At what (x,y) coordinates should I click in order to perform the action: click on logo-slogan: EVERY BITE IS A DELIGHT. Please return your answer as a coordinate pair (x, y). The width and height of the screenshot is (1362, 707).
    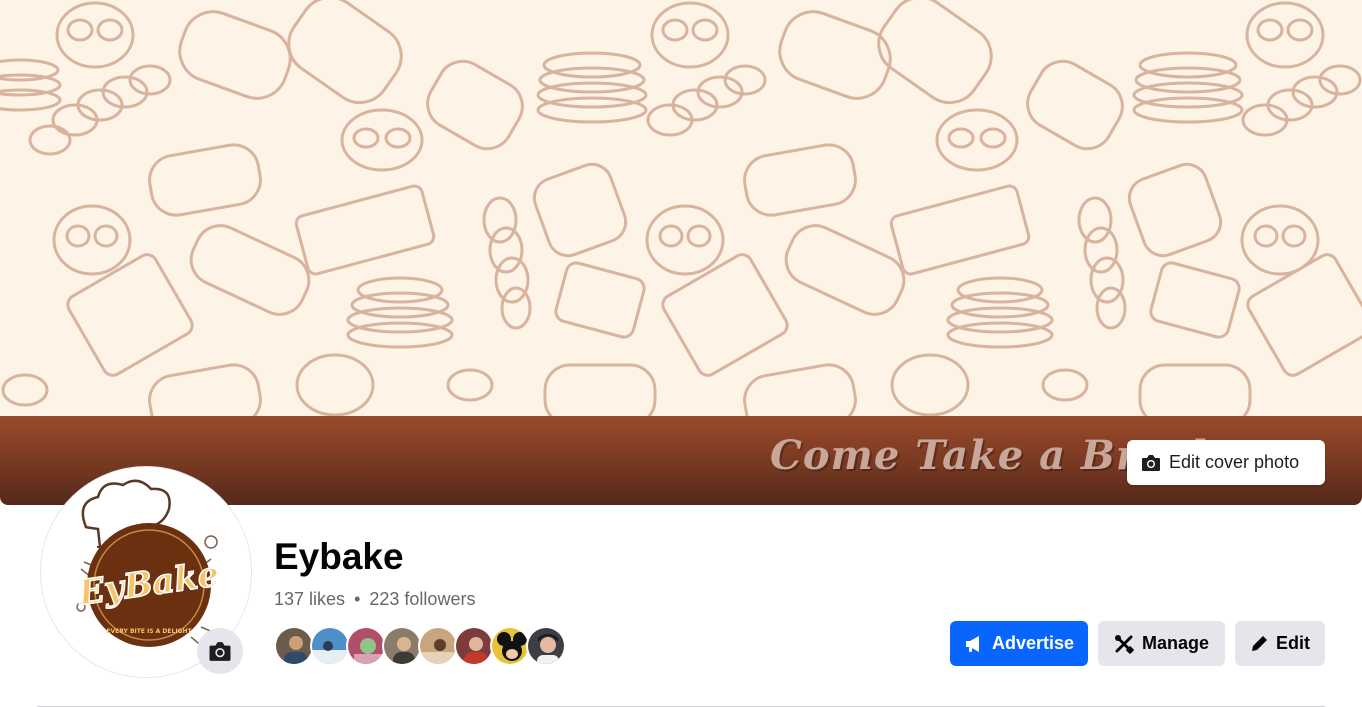
    Looking at the image, I should click on (149, 631).